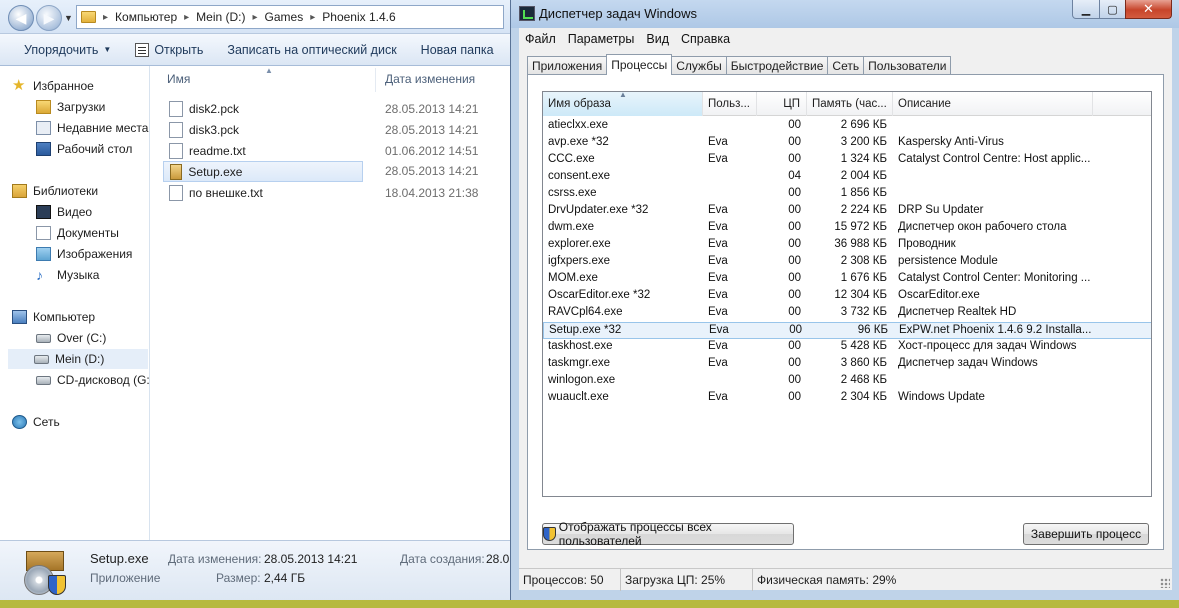  Describe the element at coordinates (176, 171) in the screenshot. I see `installer-icon` at that location.